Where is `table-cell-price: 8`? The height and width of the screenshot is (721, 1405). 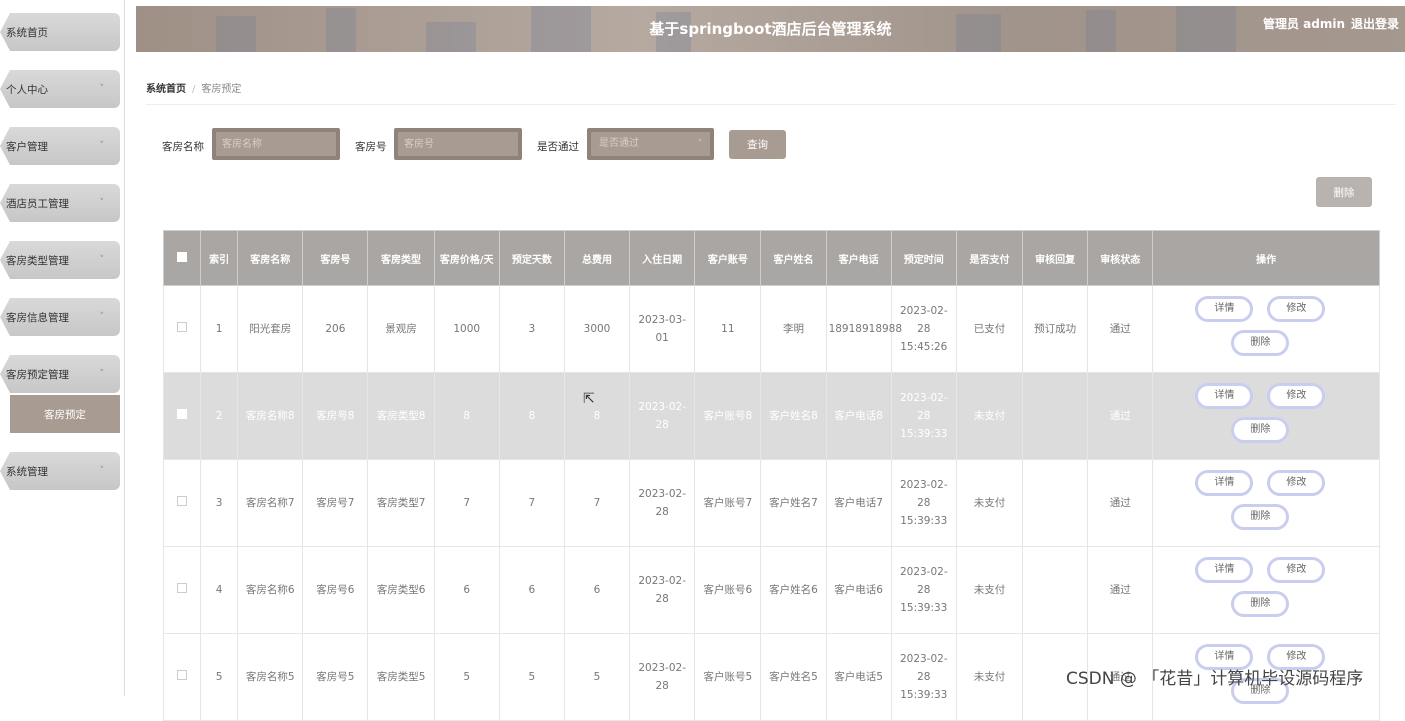
table-cell-price: 8 is located at coordinates (466, 416).